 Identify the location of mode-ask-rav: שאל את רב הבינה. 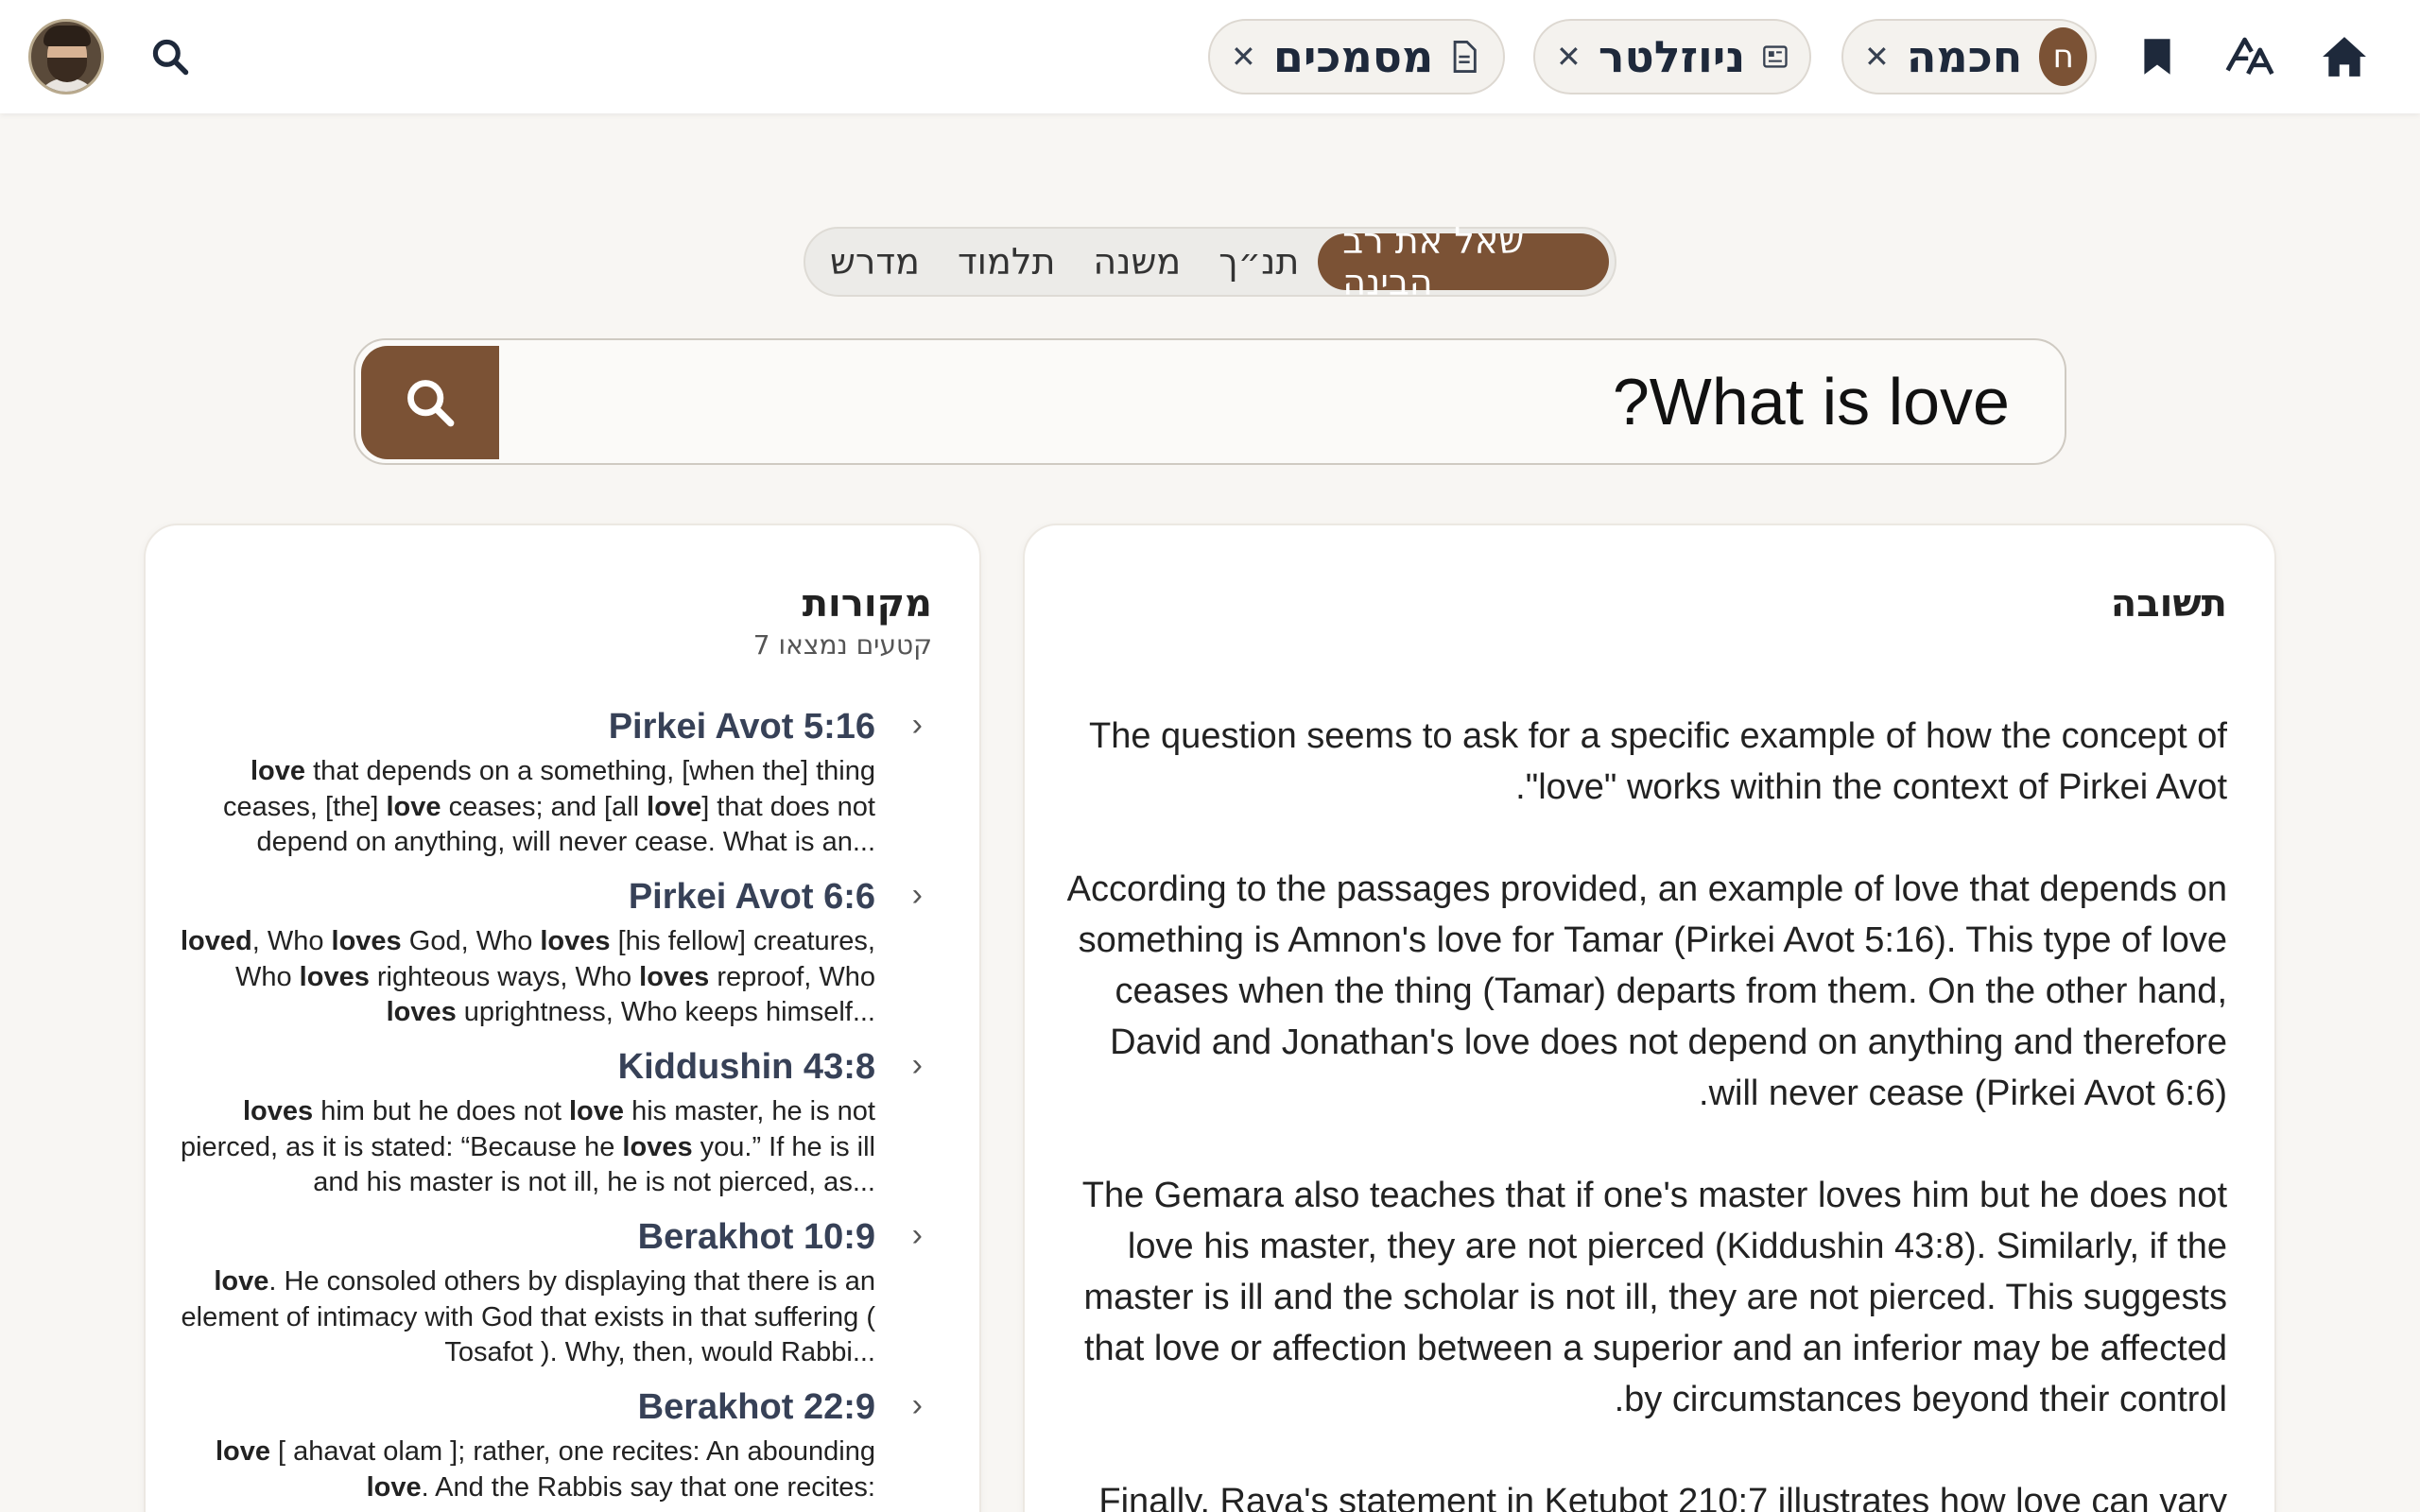
(1463, 261).